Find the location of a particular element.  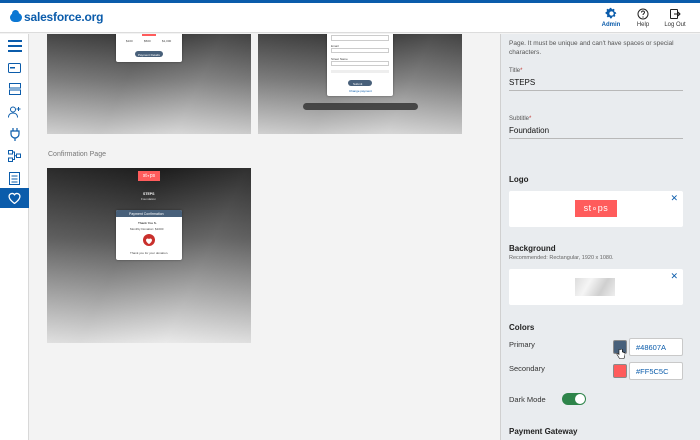

privacy-banner is located at coordinates (360, 106).